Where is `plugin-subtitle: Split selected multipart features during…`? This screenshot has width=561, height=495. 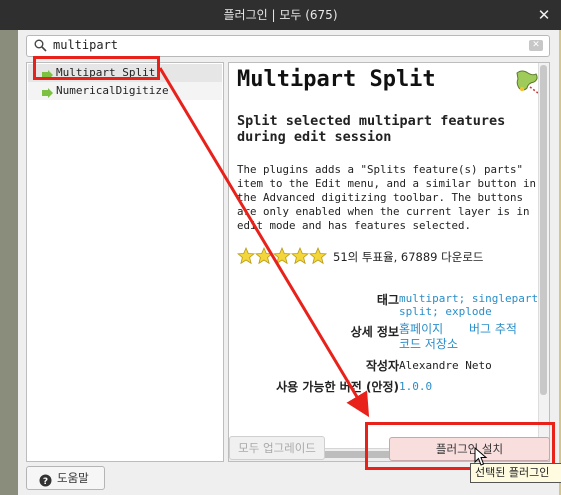
plugin-subtitle: Split selected multipart features during… is located at coordinates (371, 129).